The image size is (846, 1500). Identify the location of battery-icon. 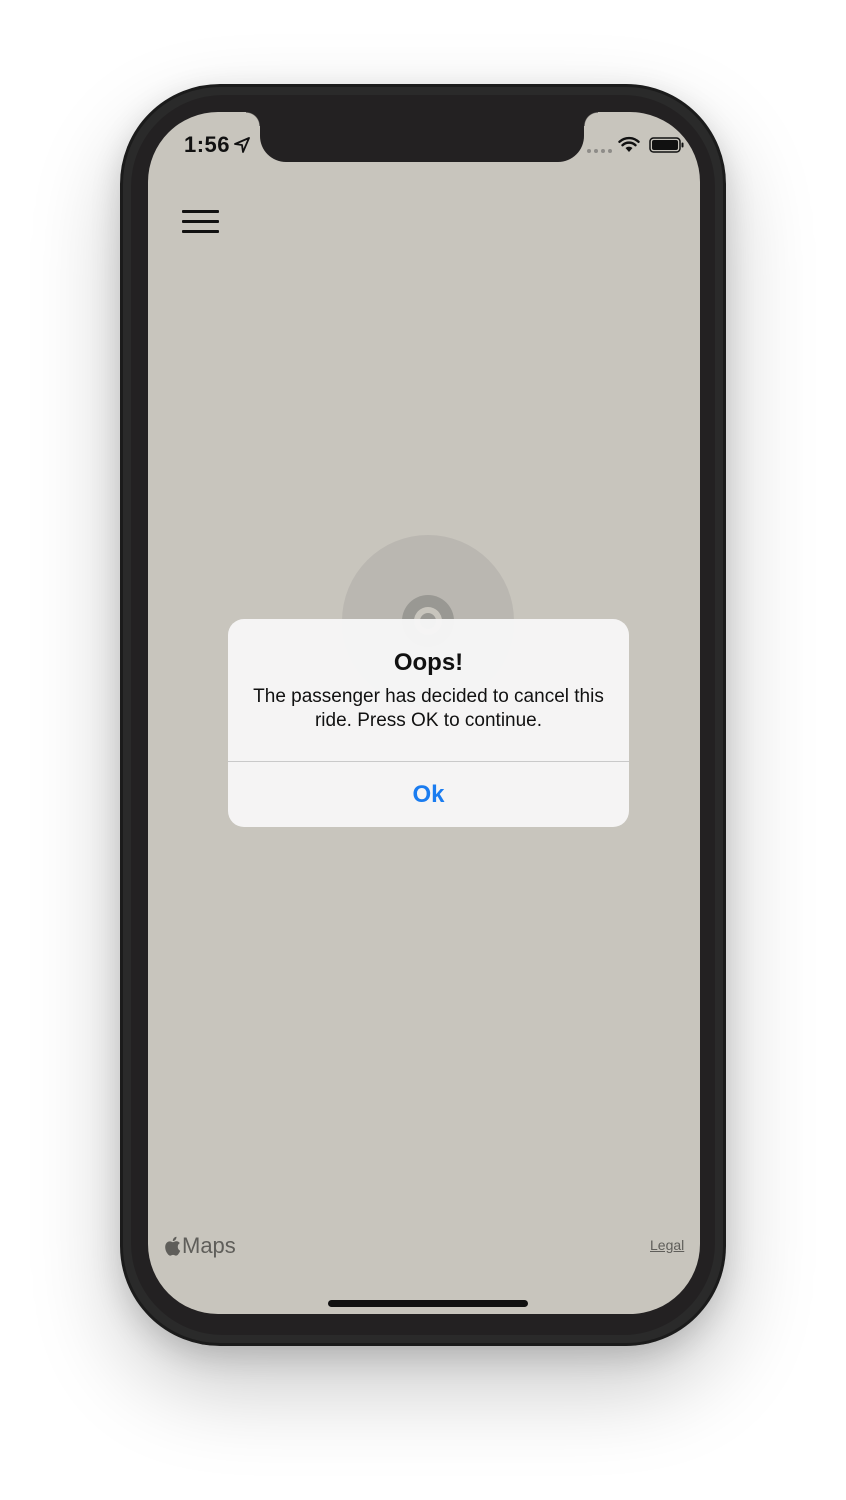
(666, 145).